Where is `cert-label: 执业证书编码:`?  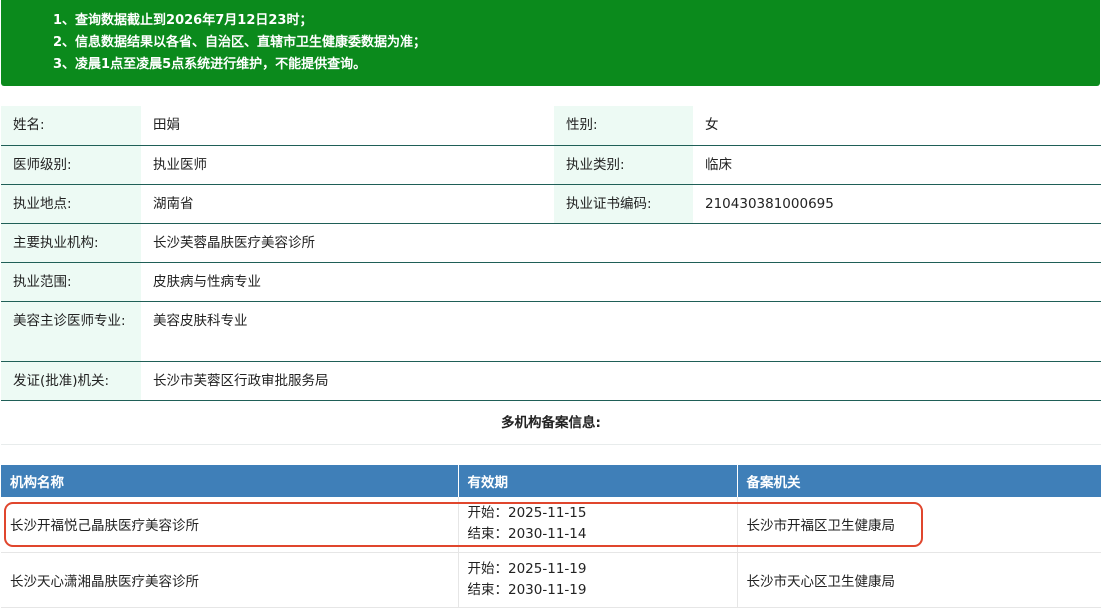
cert-label: 执业证书编码: is located at coordinates (623, 204).